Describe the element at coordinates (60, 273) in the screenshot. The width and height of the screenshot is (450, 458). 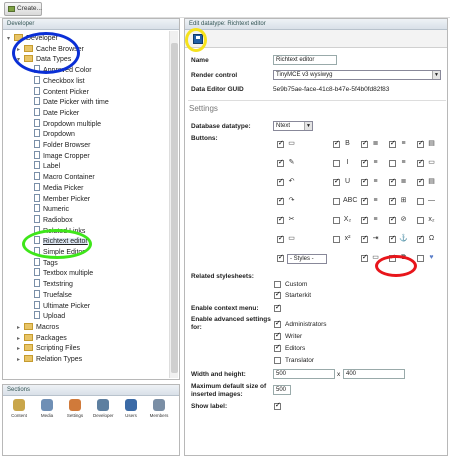
I see `tree-item: Textbox multiple` at that location.